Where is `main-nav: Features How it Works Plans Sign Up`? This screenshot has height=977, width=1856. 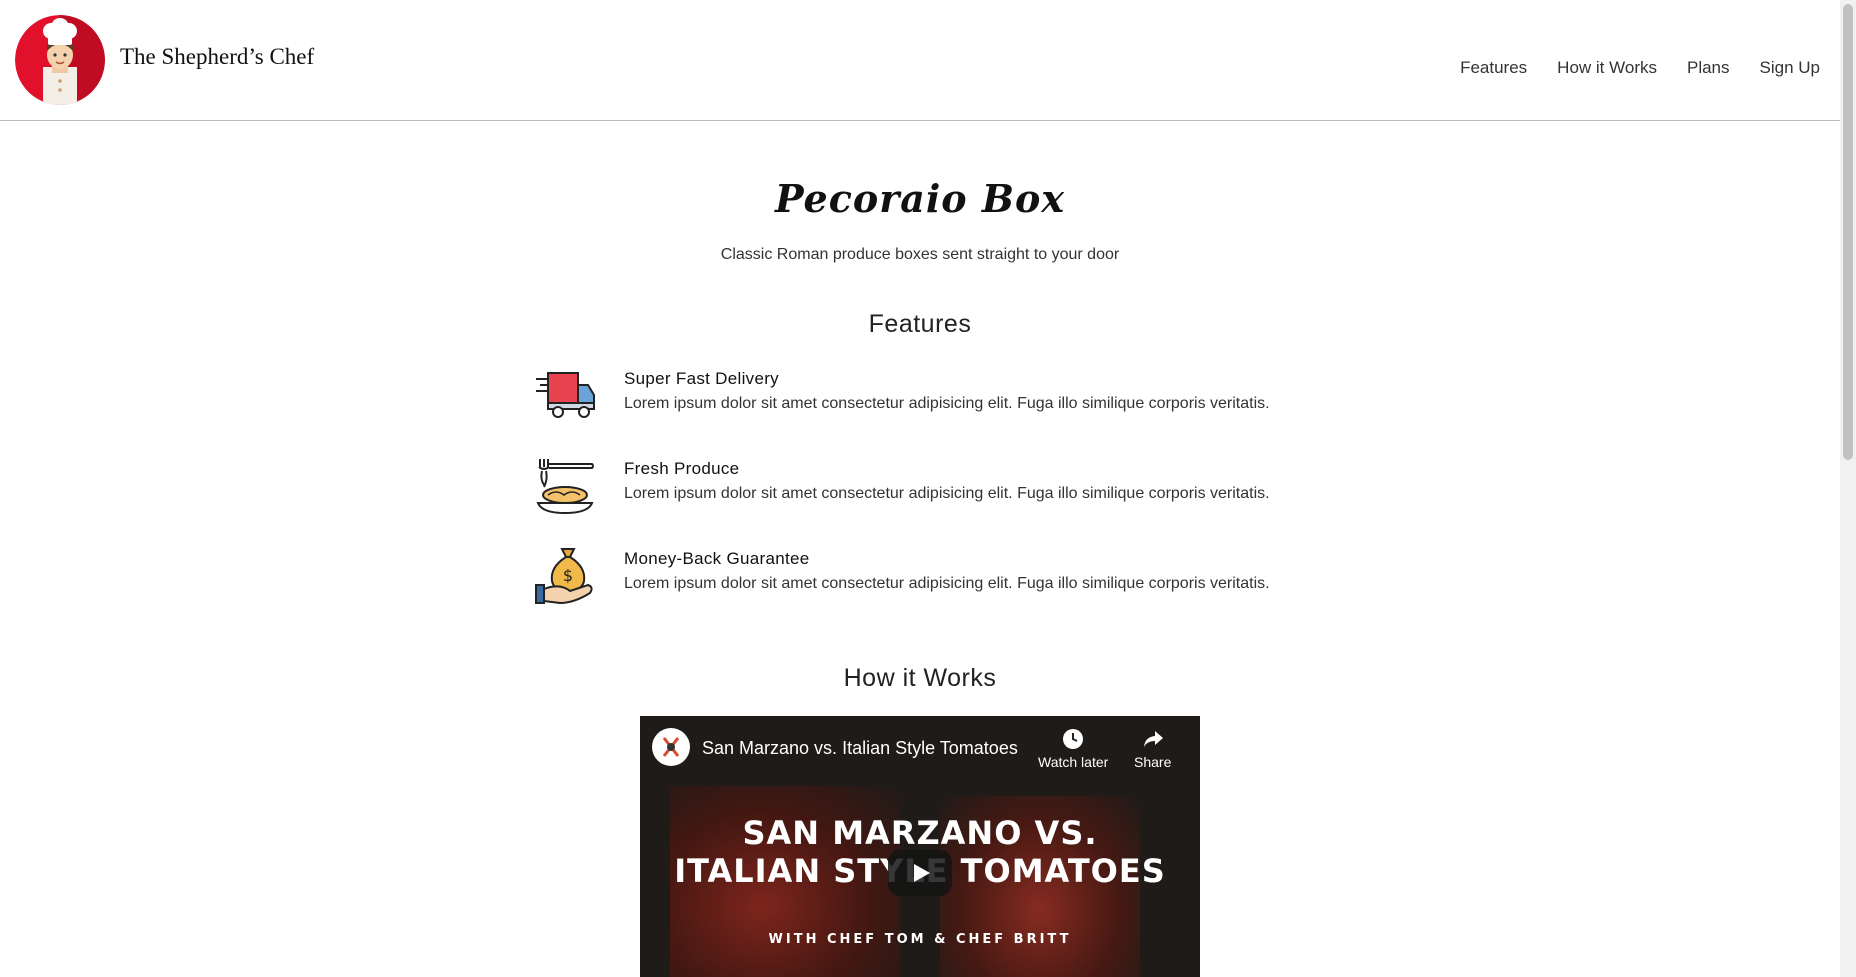 main-nav: Features How it Works Plans Sign Up is located at coordinates (1640, 68).